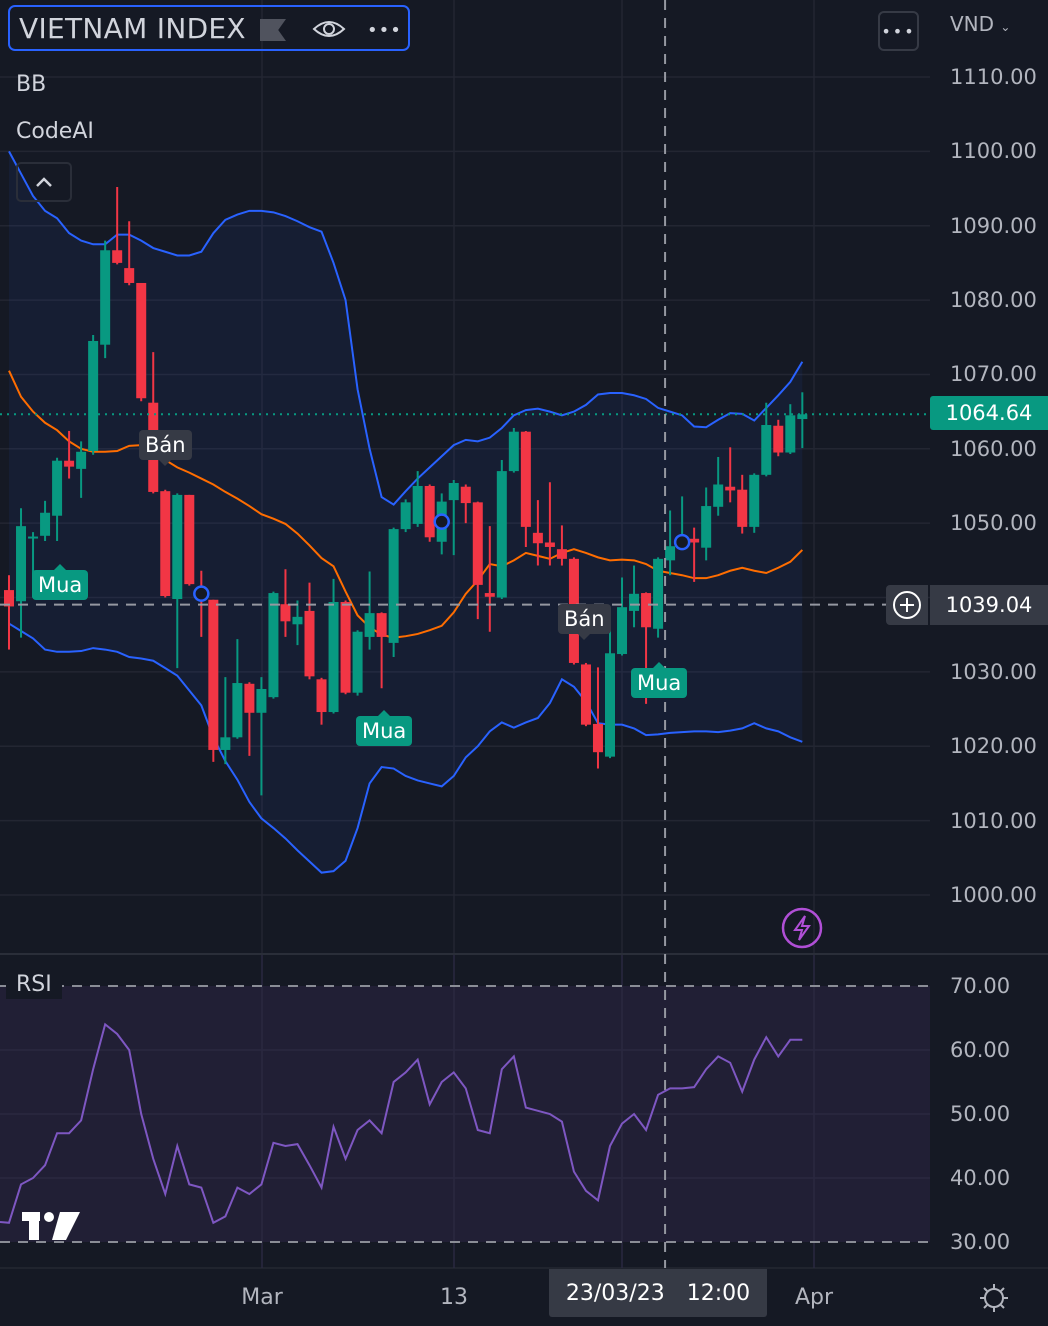 The image size is (1048, 1326). I want to click on price-tick-label: 1090.00, so click(993, 225).